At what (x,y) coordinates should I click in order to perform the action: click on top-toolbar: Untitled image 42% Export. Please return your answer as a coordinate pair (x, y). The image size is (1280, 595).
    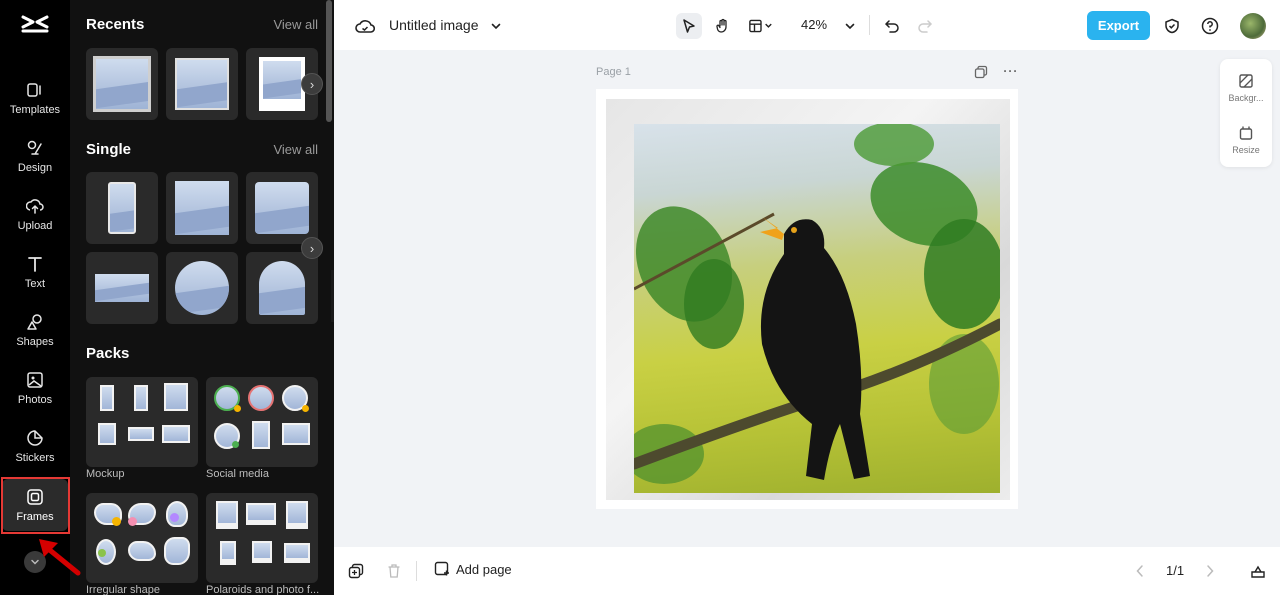
    Looking at the image, I should click on (807, 25).